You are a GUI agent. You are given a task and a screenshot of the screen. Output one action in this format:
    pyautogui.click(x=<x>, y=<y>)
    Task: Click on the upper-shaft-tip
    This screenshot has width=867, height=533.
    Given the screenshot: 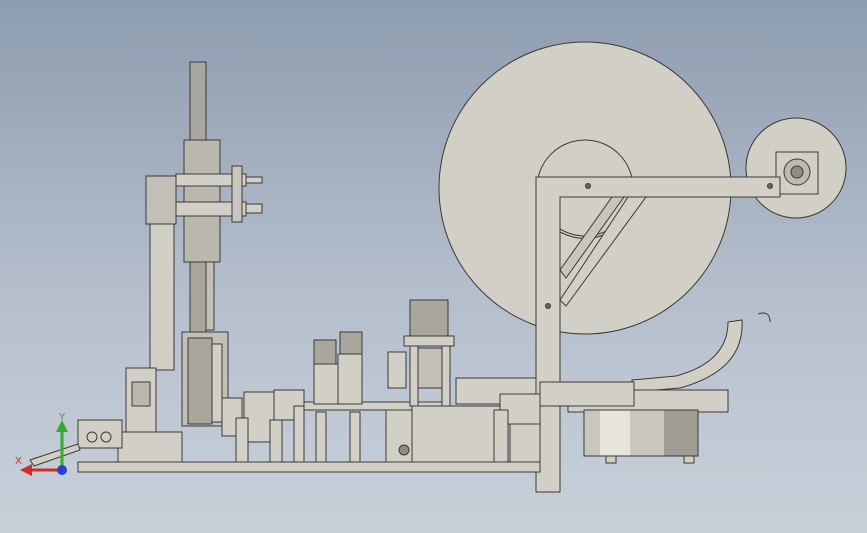 What is the action you would take?
    pyautogui.click(x=254, y=180)
    